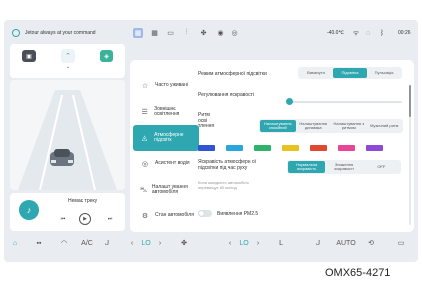 This screenshot has width=422, height=288. Describe the element at coordinates (401, 243) in the screenshot. I see `defrost-rear-icon: ▭` at that location.